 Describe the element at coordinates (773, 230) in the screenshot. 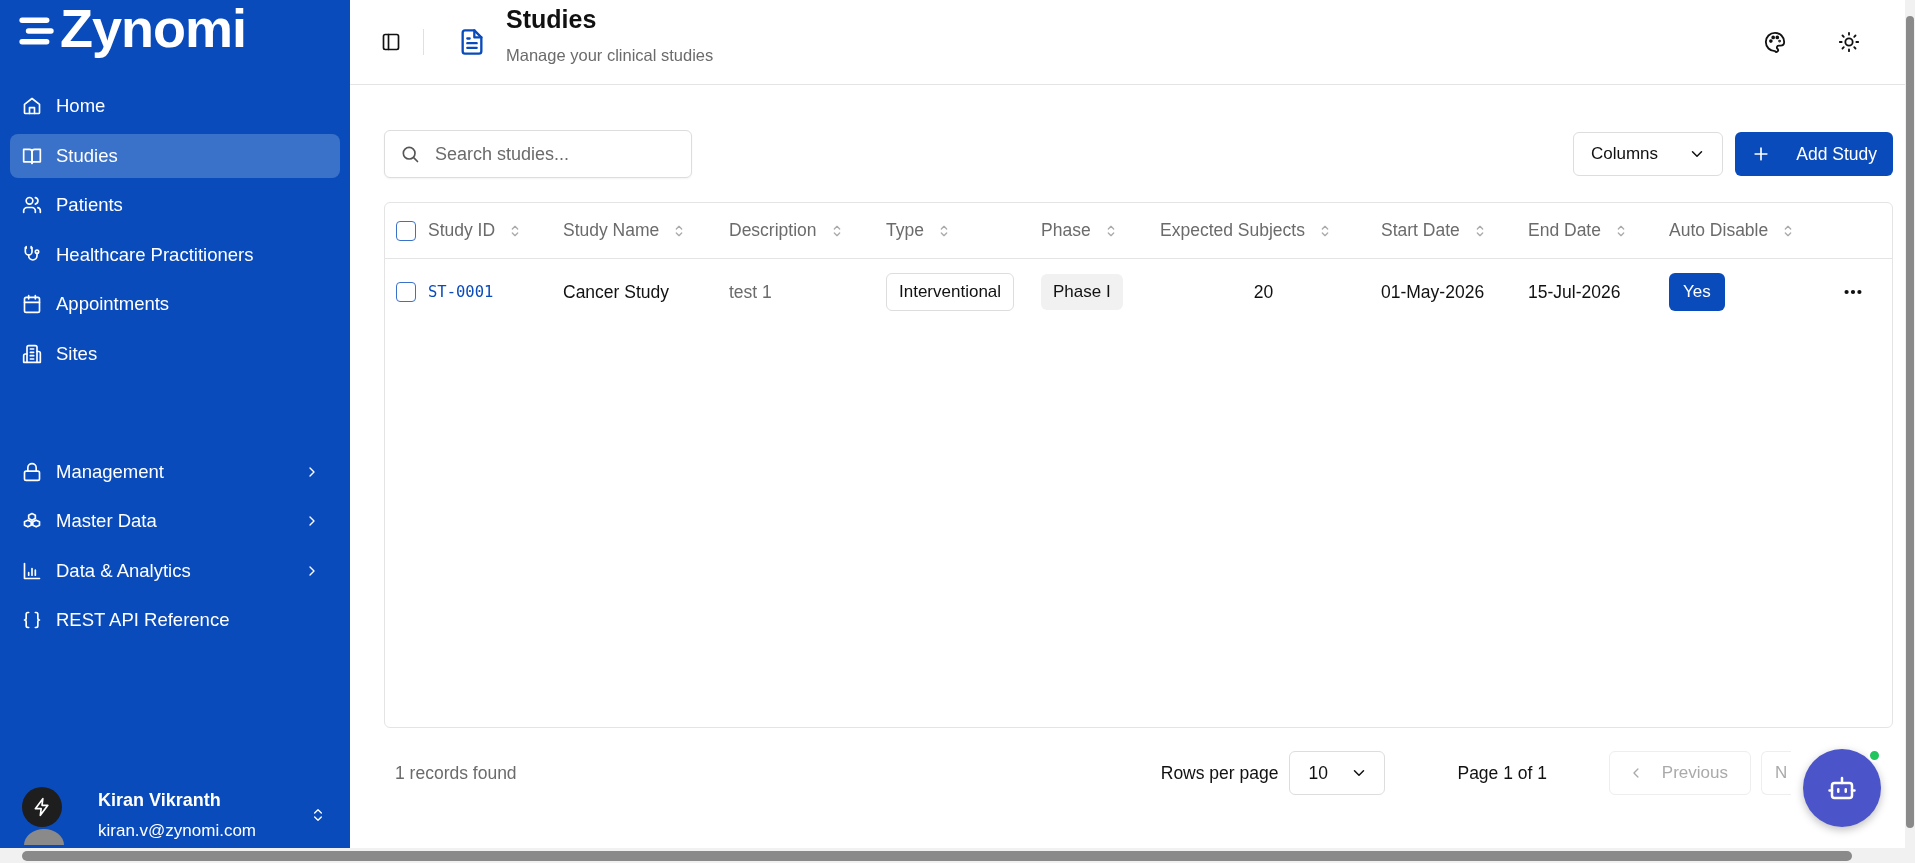

I see `column-header: Description` at that location.